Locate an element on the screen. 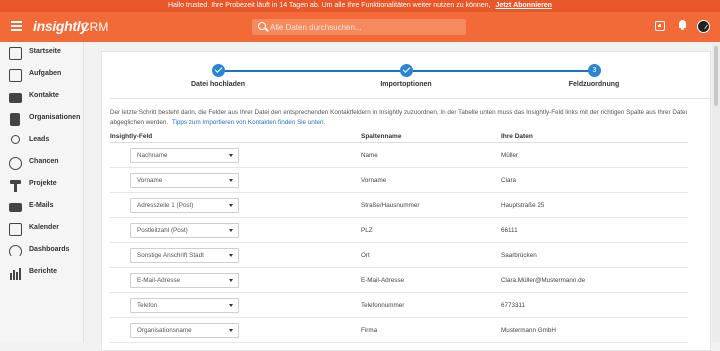  table-row: Sonstige Anschrift Stadt Ort Saarbrücken is located at coordinates (399, 255).